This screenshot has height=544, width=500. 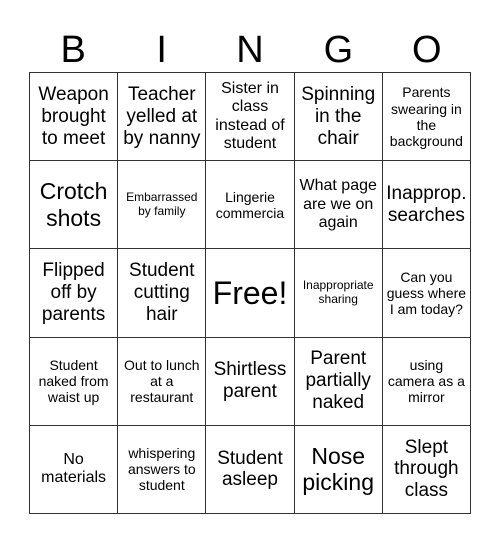 I want to click on bingo-cell: Student naked from waist up, so click(x=74, y=381).